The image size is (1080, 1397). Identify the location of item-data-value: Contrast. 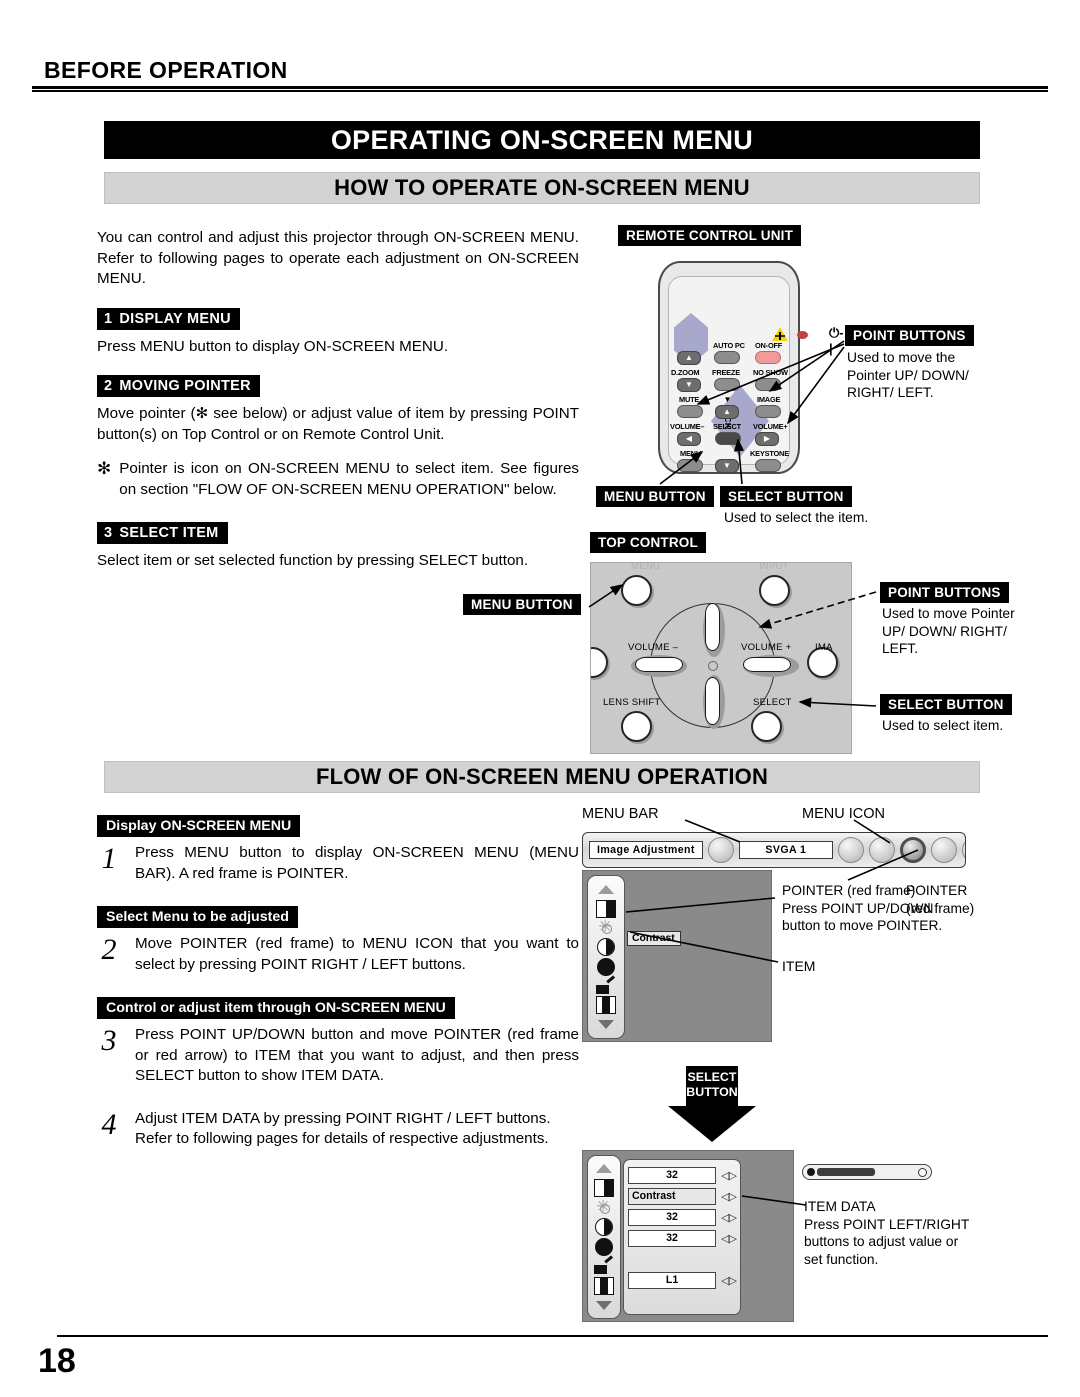
(672, 1196).